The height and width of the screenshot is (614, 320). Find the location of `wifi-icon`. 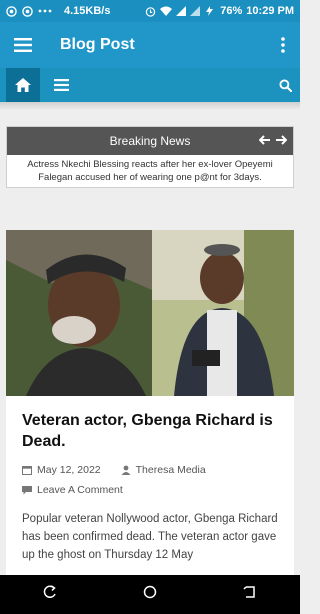

wifi-icon is located at coordinates (166, 11).